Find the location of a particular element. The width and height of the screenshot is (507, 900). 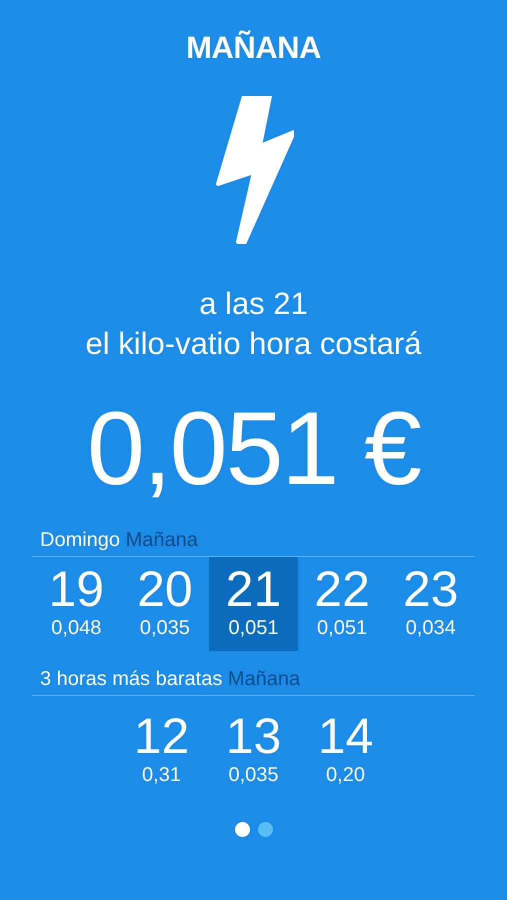

hour-number: 20 is located at coordinates (165, 589).